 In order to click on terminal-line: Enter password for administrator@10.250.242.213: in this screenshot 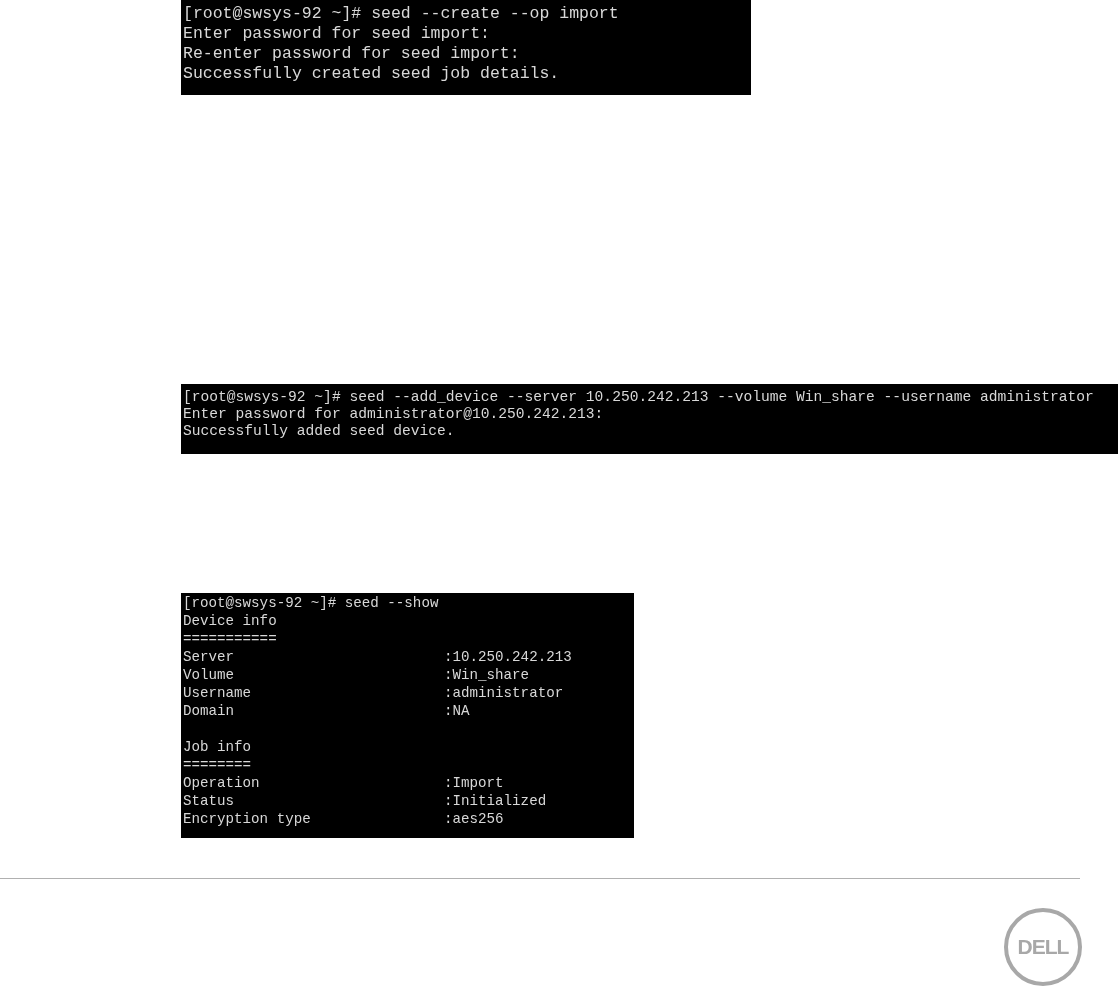, I will do `click(393, 413)`.